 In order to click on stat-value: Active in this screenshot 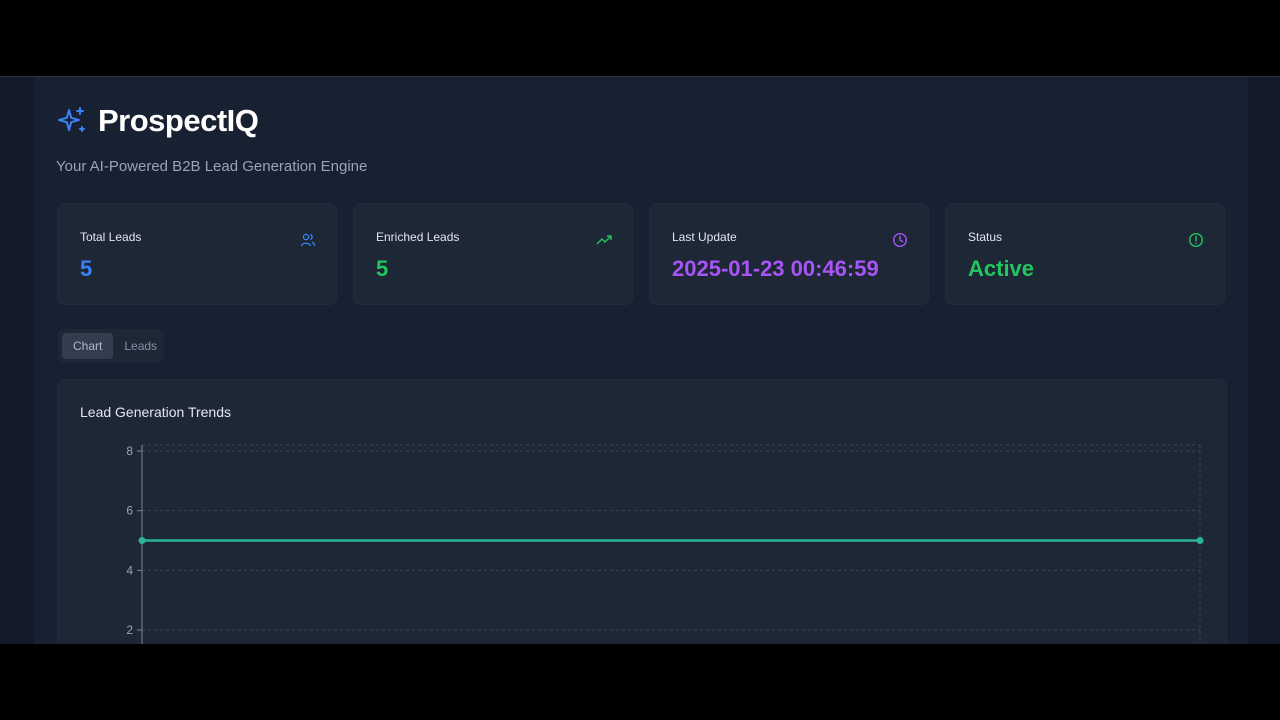, I will do `click(1001, 268)`.